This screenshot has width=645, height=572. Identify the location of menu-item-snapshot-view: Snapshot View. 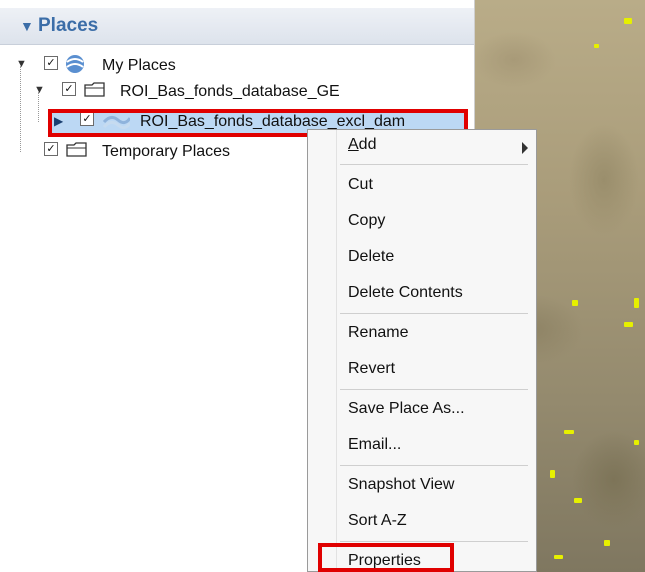
(401, 485).